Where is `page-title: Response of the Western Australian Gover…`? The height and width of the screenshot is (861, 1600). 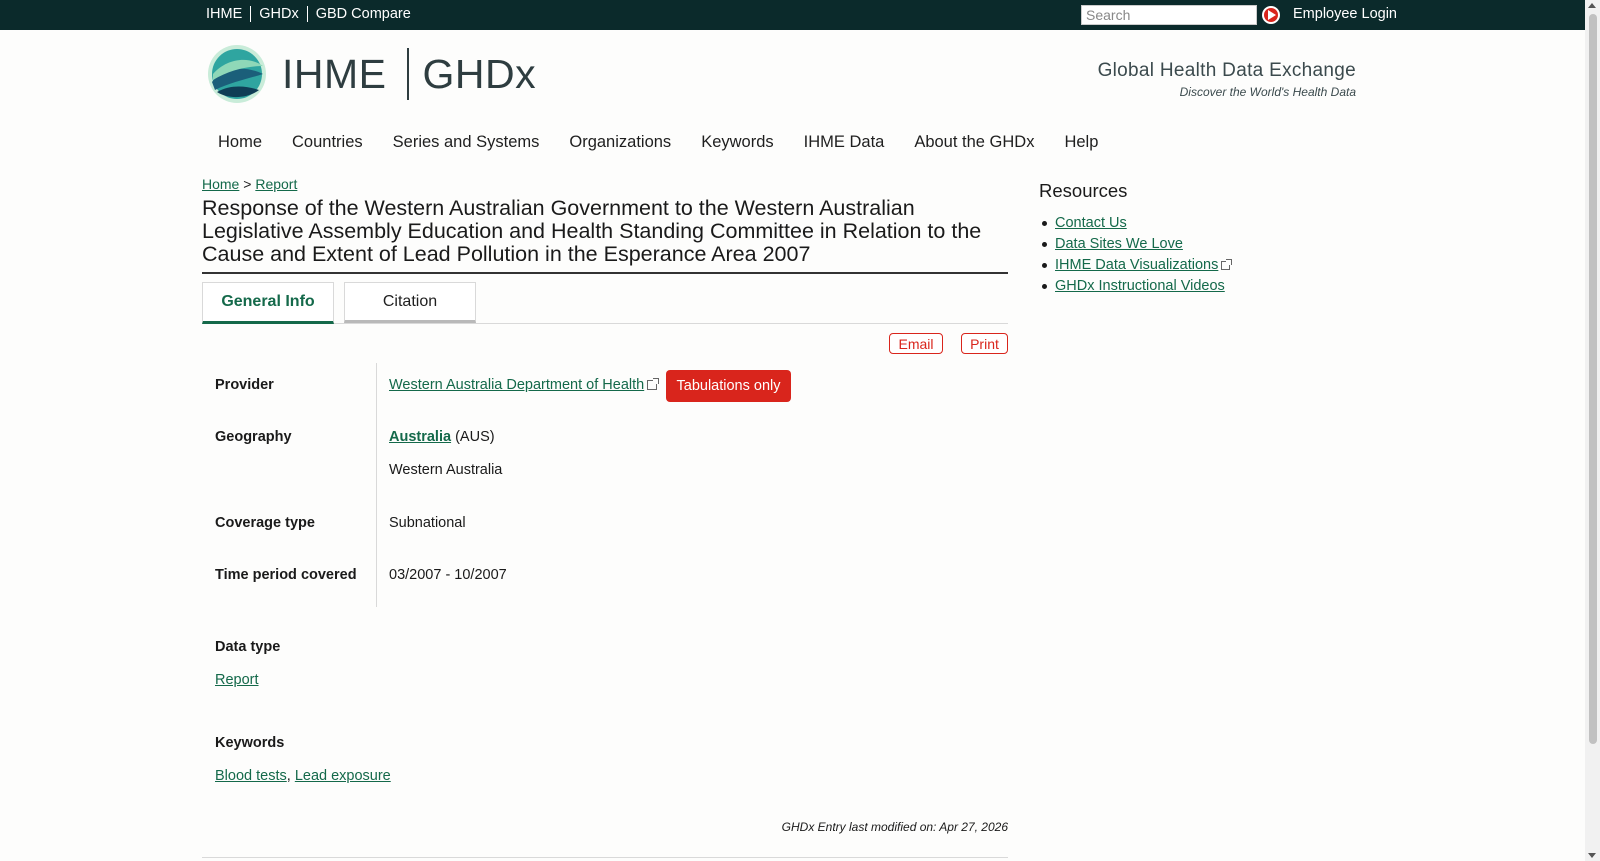 page-title: Response of the Western Australian Gover… is located at coordinates (605, 235).